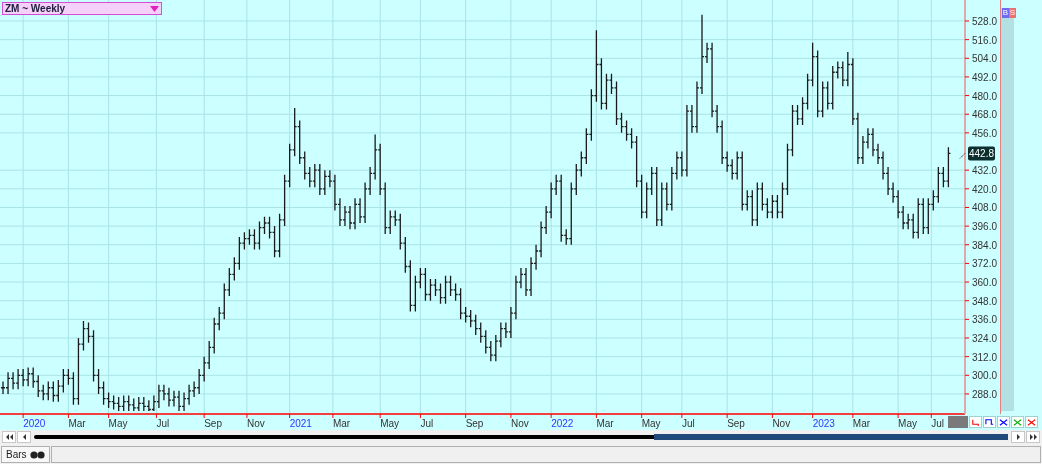 The height and width of the screenshot is (464, 1042). What do you see at coordinates (16, 455) in the screenshot?
I see `tab-label: Bars` at bounding box center [16, 455].